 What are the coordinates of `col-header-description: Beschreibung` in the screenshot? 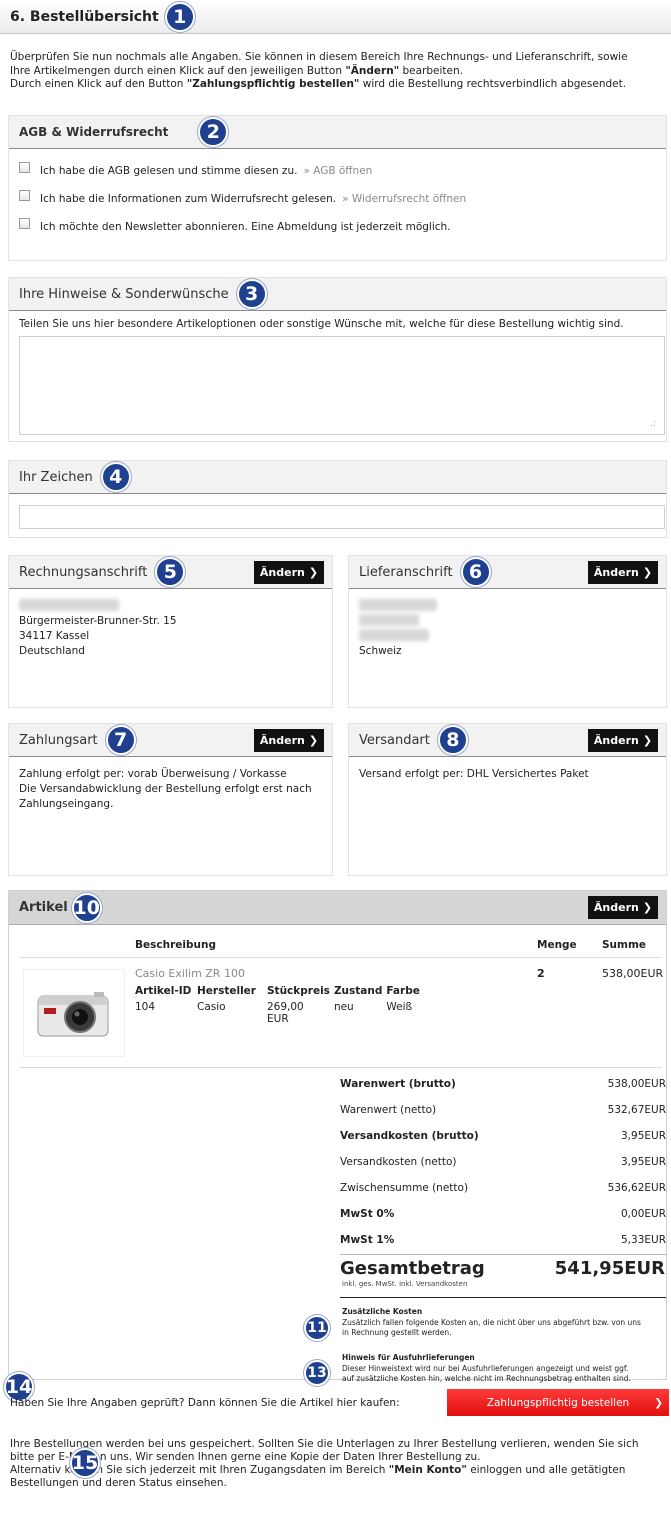 It's located at (175, 945).